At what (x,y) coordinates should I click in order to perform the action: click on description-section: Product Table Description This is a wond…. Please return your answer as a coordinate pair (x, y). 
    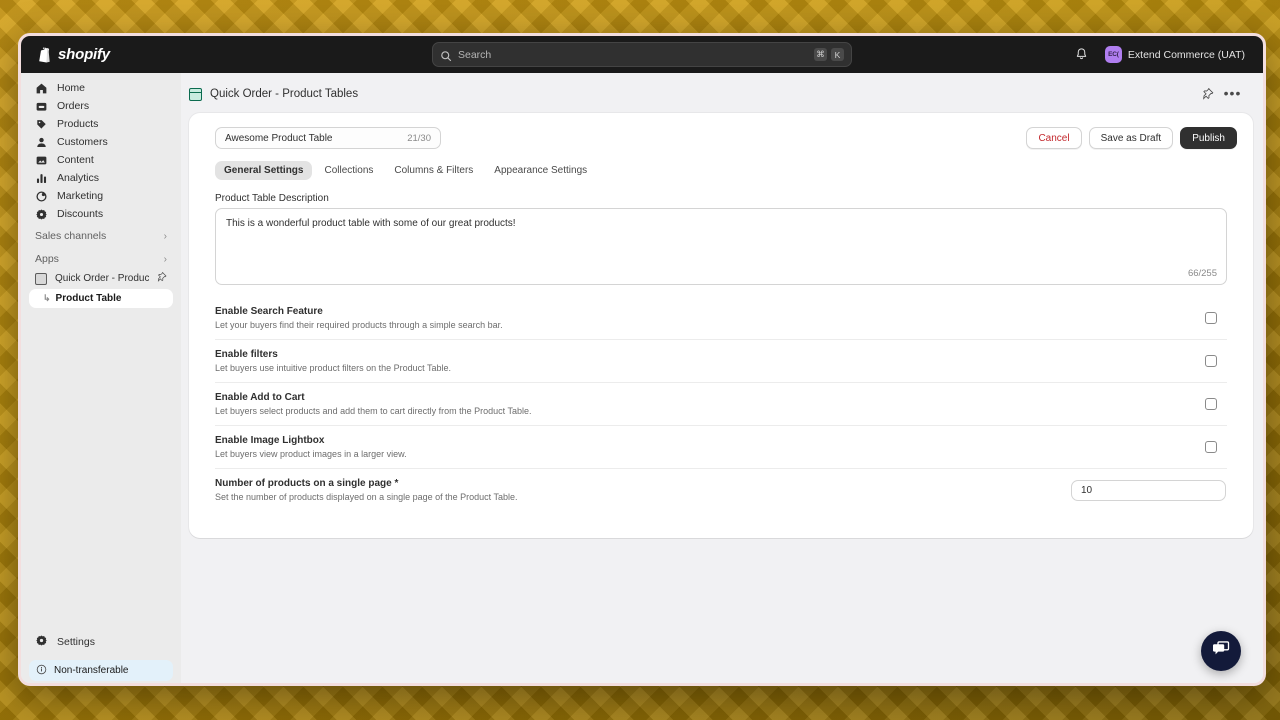
    Looking at the image, I should click on (721, 232).